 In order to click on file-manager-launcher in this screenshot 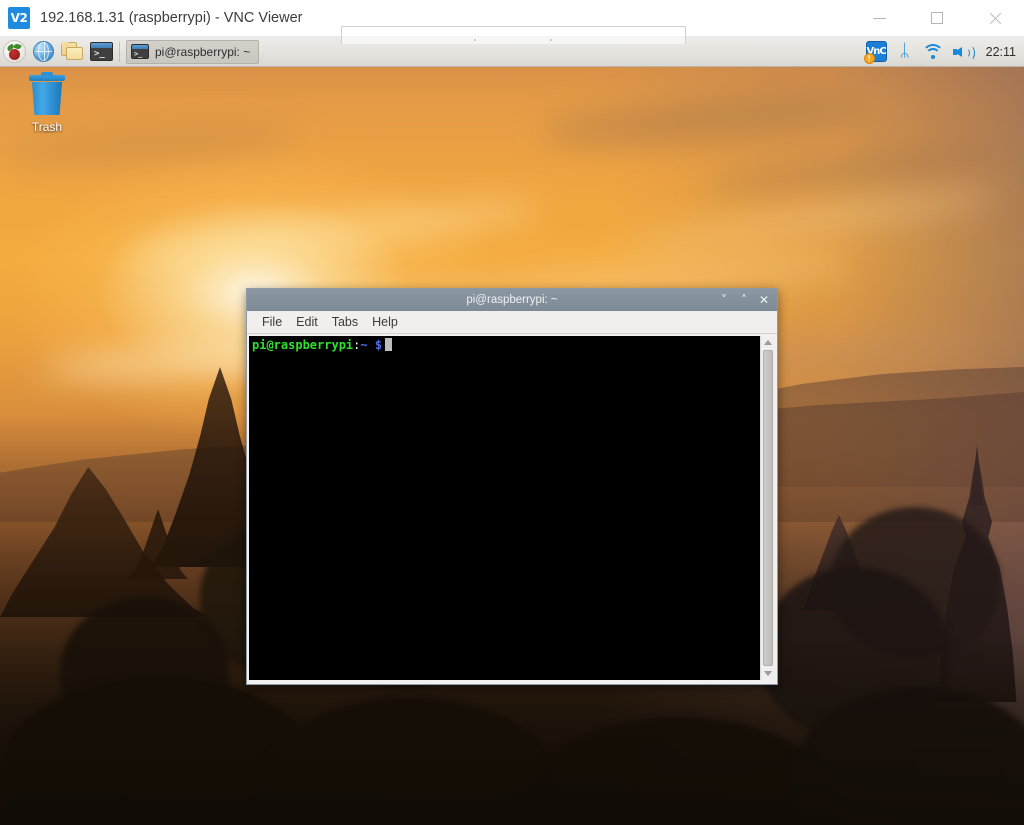, I will do `click(72, 52)`.